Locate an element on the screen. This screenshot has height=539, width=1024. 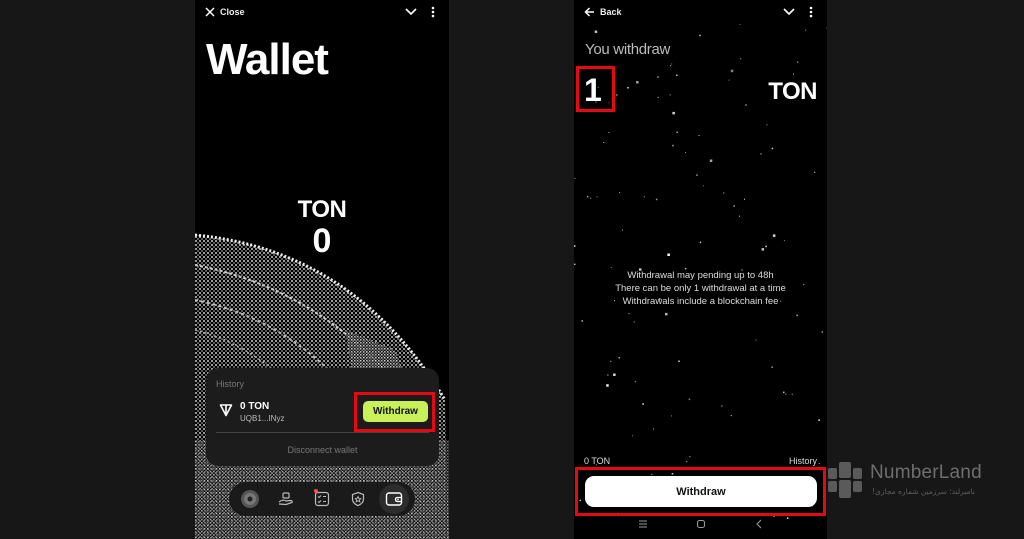
watermark-tagline: نامبرلند؛ سرزمین شماره مجازی! is located at coordinates (923, 491).